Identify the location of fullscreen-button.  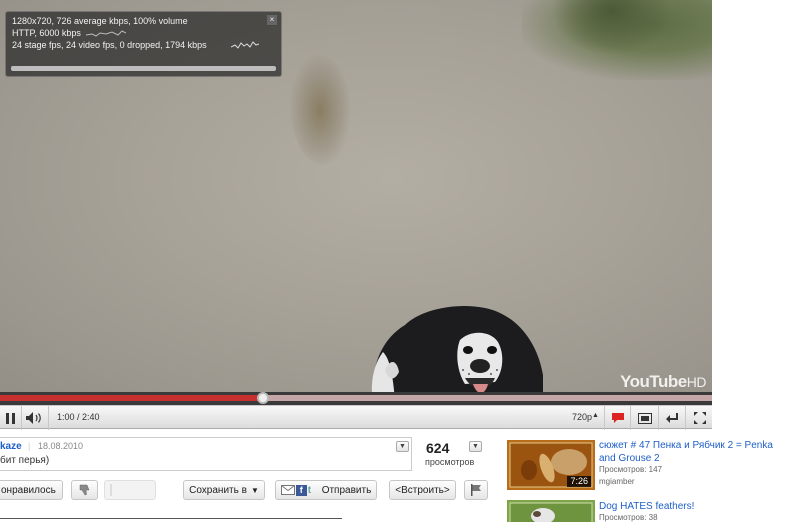
(699, 418).